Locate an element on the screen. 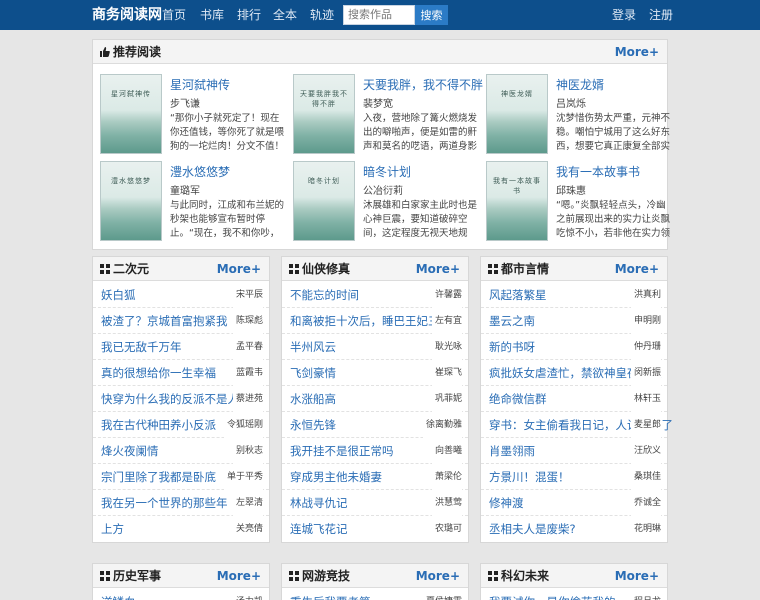 The height and width of the screenshot is (600, 760). list-item: 宗门里除了我都是卧底 单于平秀 is located at coordinates (181, 477).